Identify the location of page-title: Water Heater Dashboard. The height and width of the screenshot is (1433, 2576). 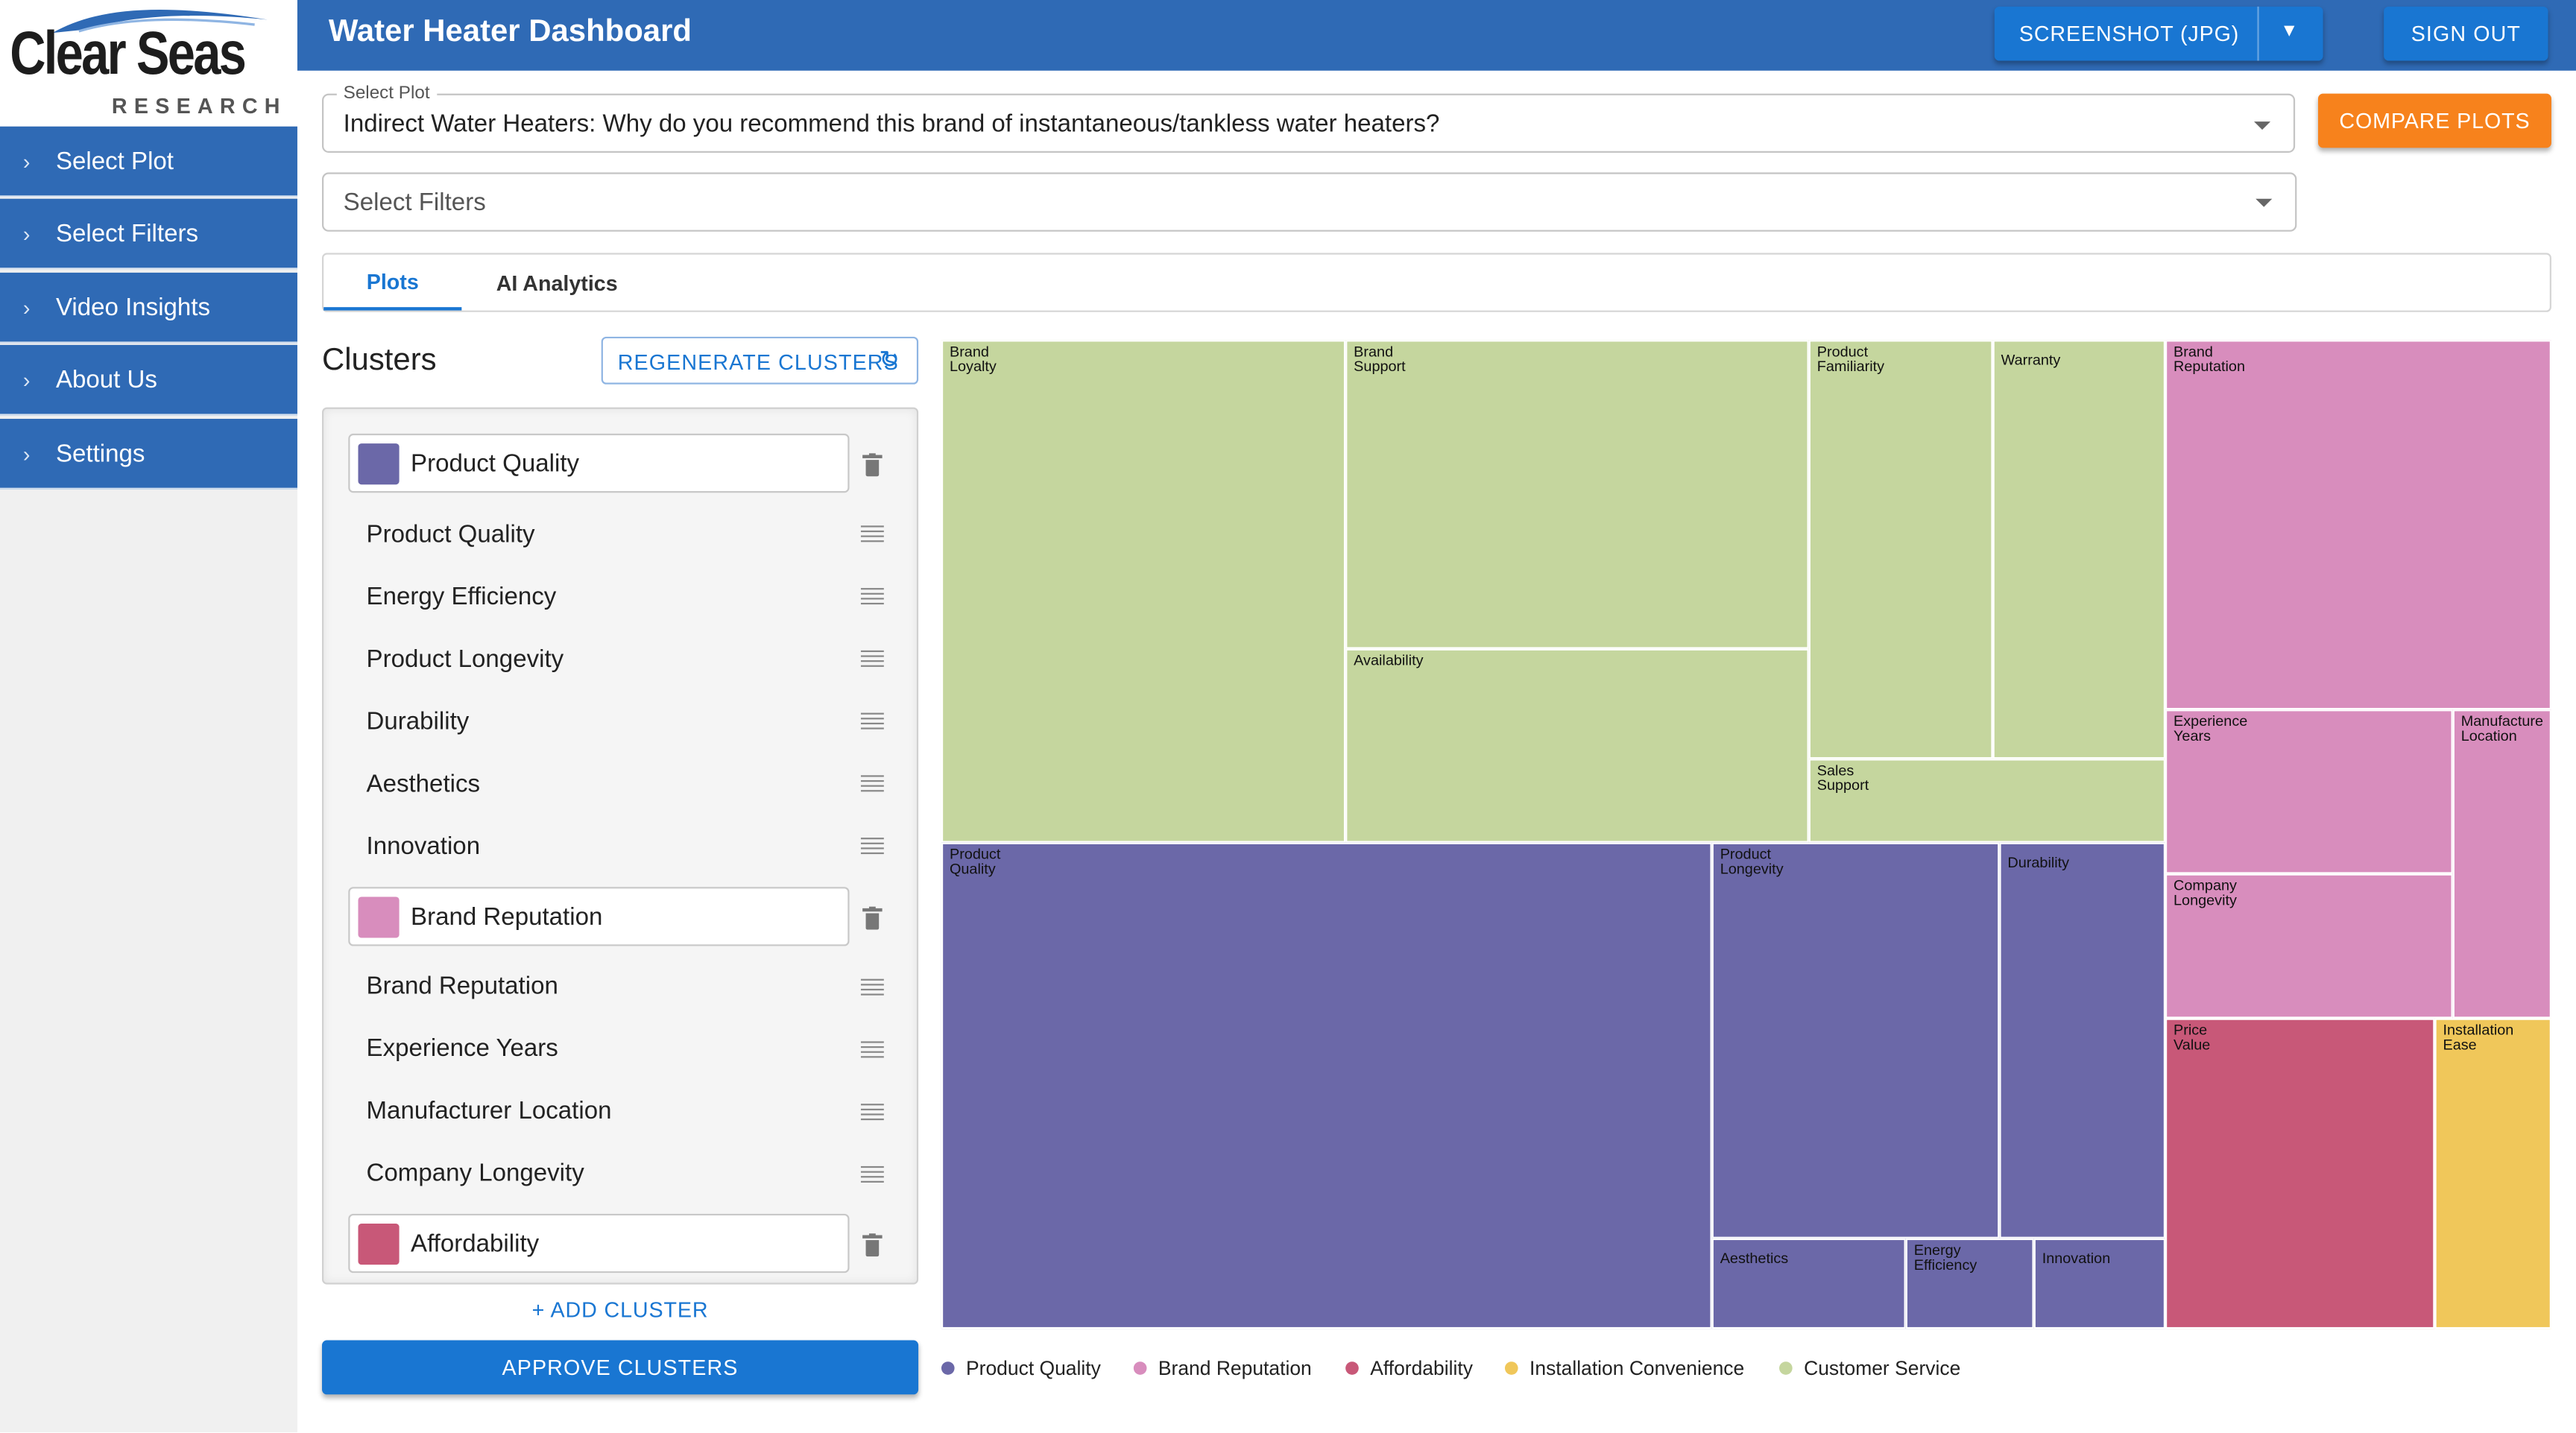
(510, 32).